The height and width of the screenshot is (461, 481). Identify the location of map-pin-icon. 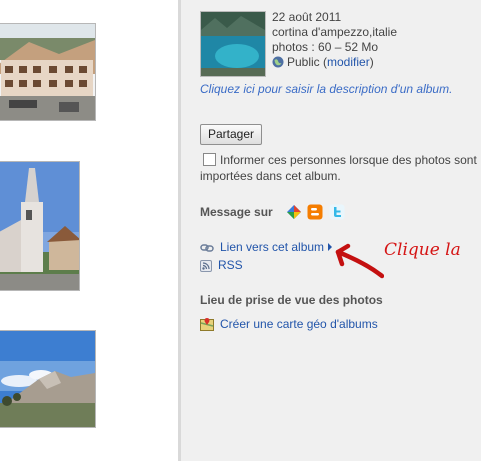
(207, 324).